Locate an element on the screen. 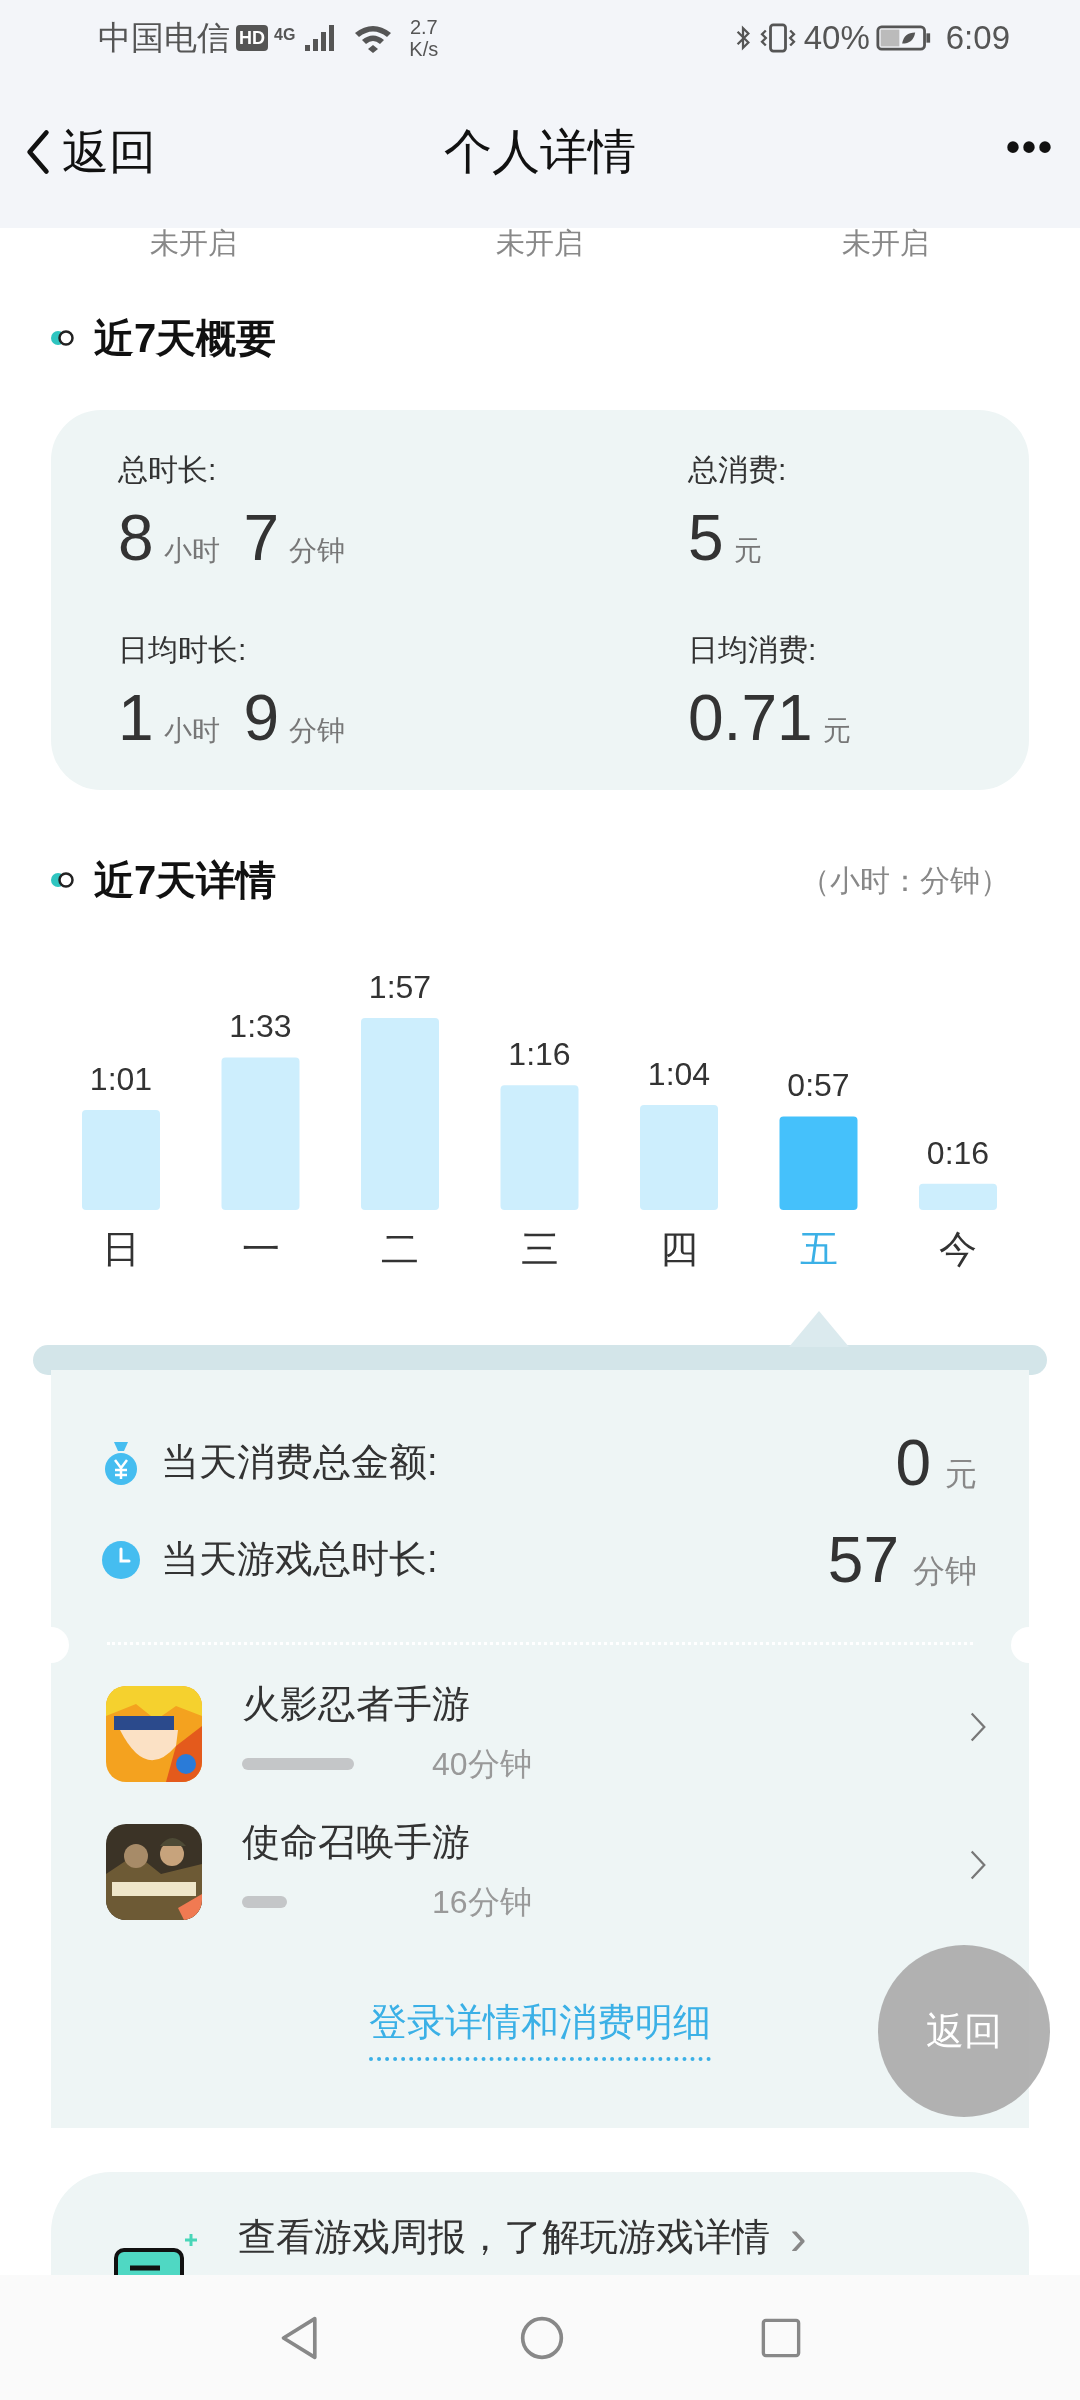 The width and height of the screenshot is (1080, 2400). network-speed: 2.7 is located at coordinates (423, 26).